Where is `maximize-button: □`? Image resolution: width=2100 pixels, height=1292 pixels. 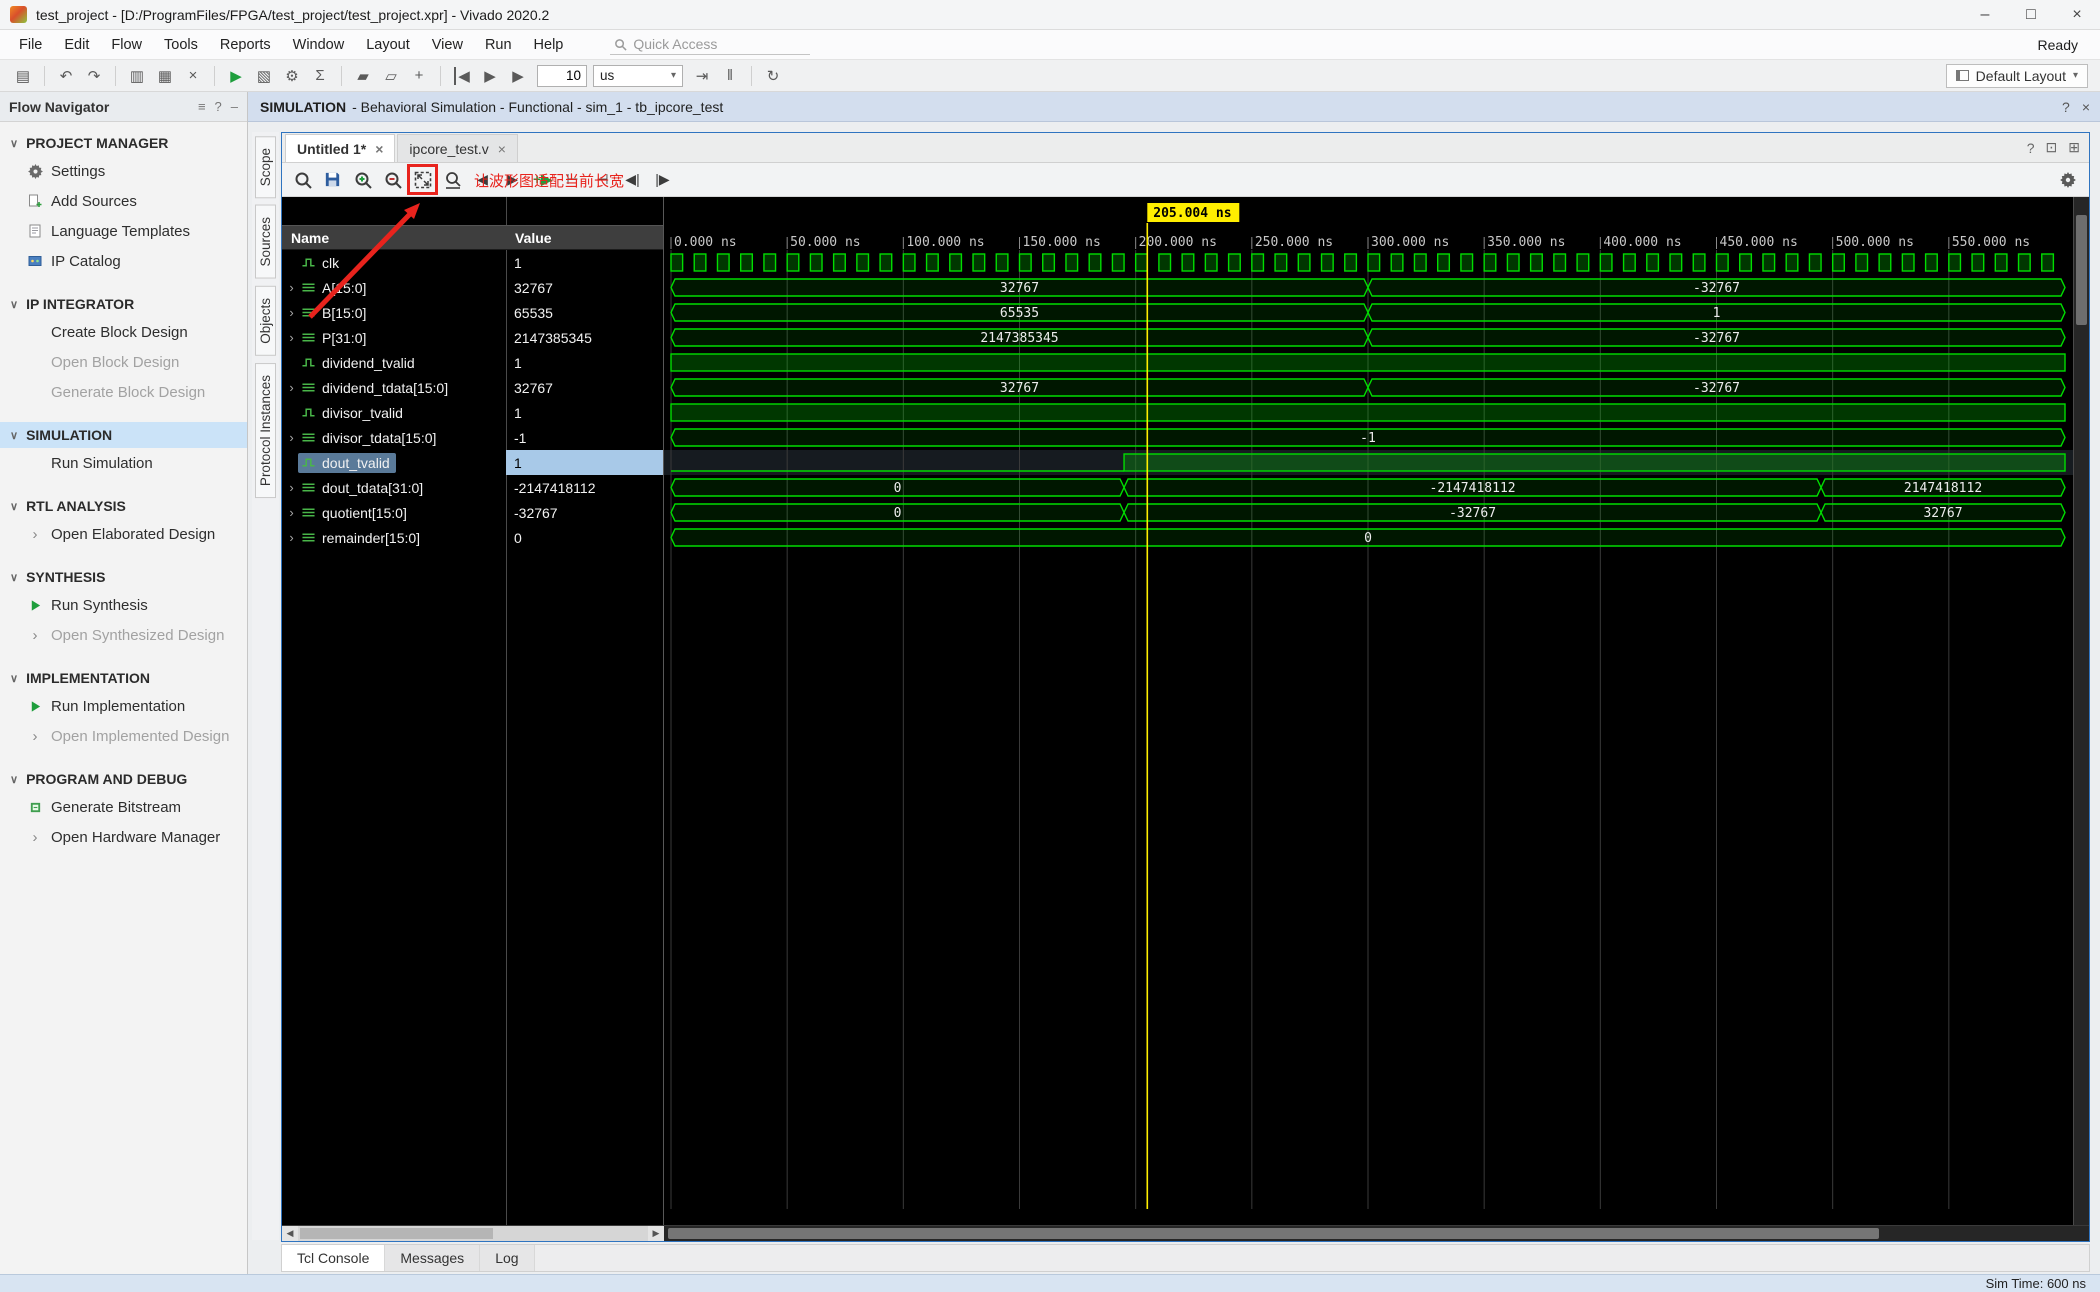 maximize-button: □ is located at coordinates (2031, 14).